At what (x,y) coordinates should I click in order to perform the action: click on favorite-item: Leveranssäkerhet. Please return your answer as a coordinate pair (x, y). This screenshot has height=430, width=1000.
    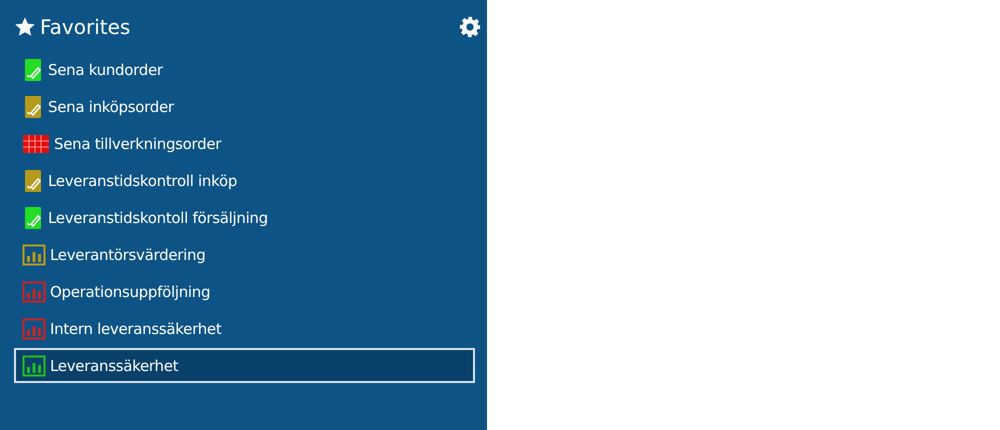
    Looking at the image, I should click on (244, 365).